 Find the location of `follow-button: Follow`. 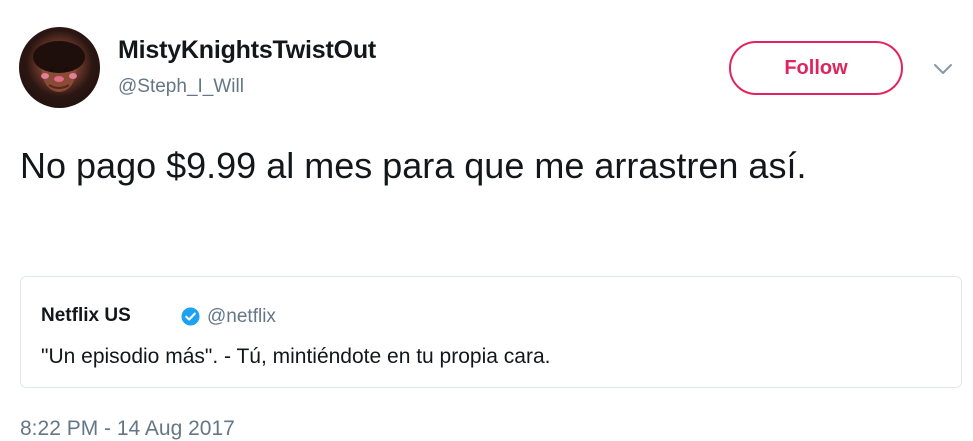

follow-button: Follow is located at coordinates (816, 68).